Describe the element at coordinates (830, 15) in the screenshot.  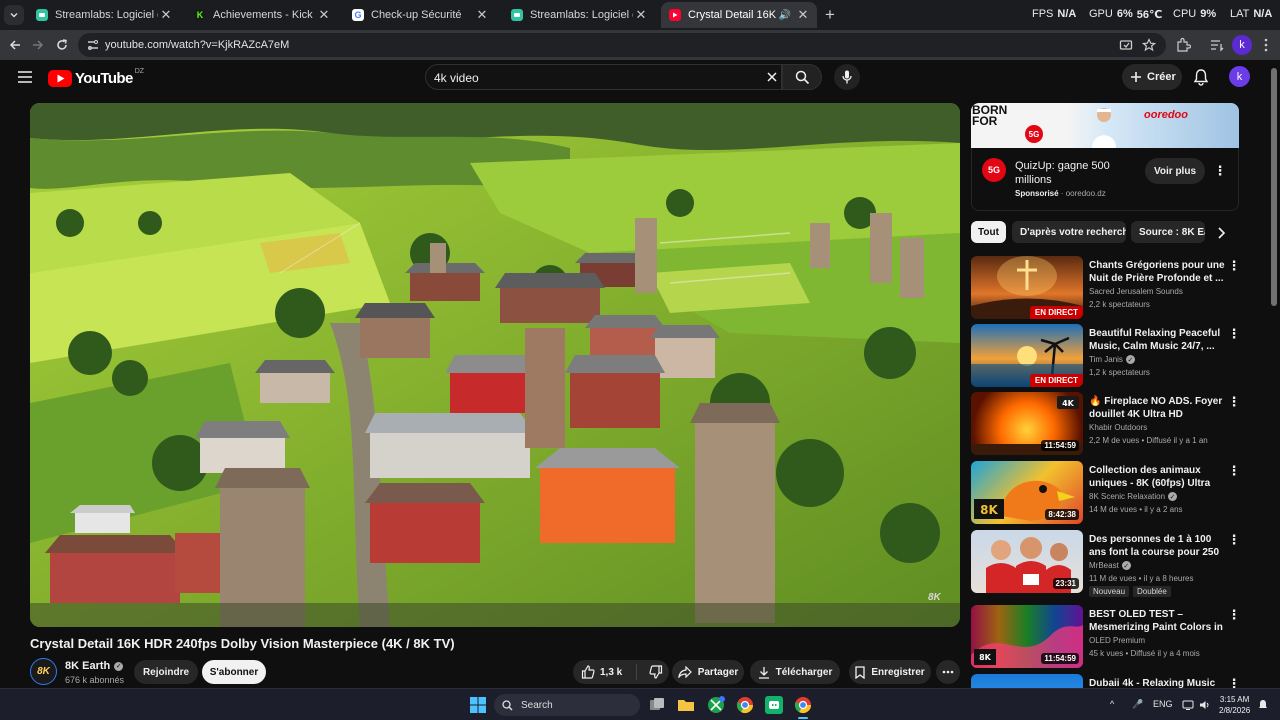
I see `new-tab-icon: +` at that location.